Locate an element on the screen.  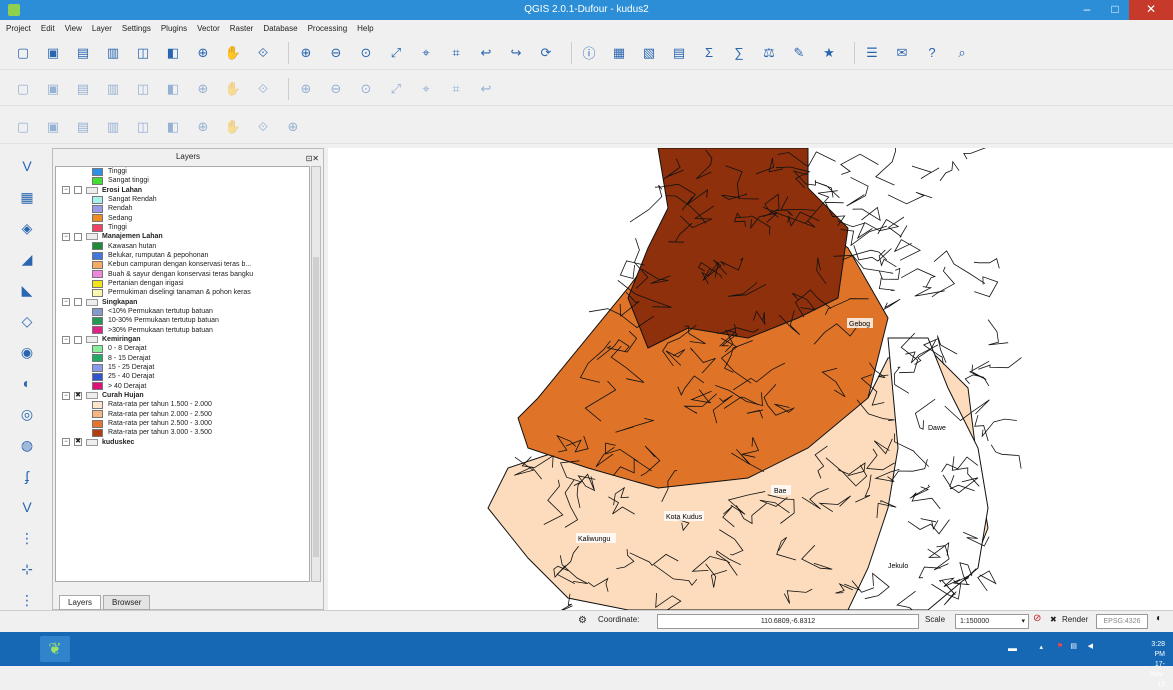
zoom-full-icon: ⤢ is located at coordinates (396, 53).